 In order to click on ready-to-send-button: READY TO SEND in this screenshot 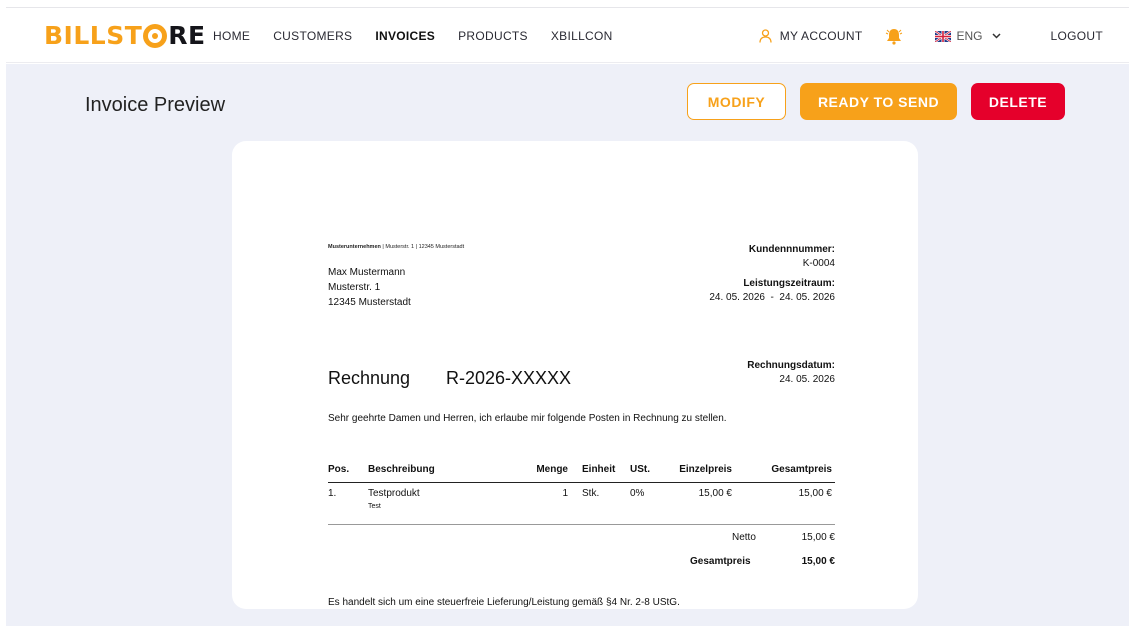, I will do `click(878, 101)`.